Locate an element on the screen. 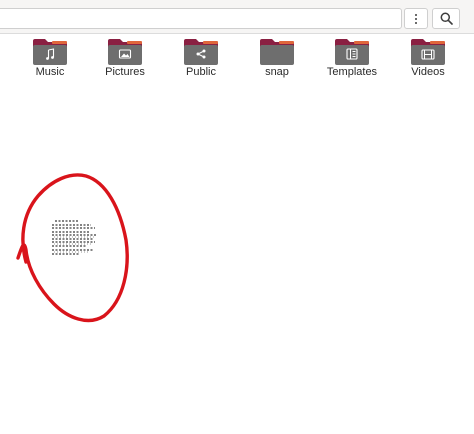 The height and width of the screenshot is (434, 474). folder-templates: Templates is located at coordinates (352, 59).